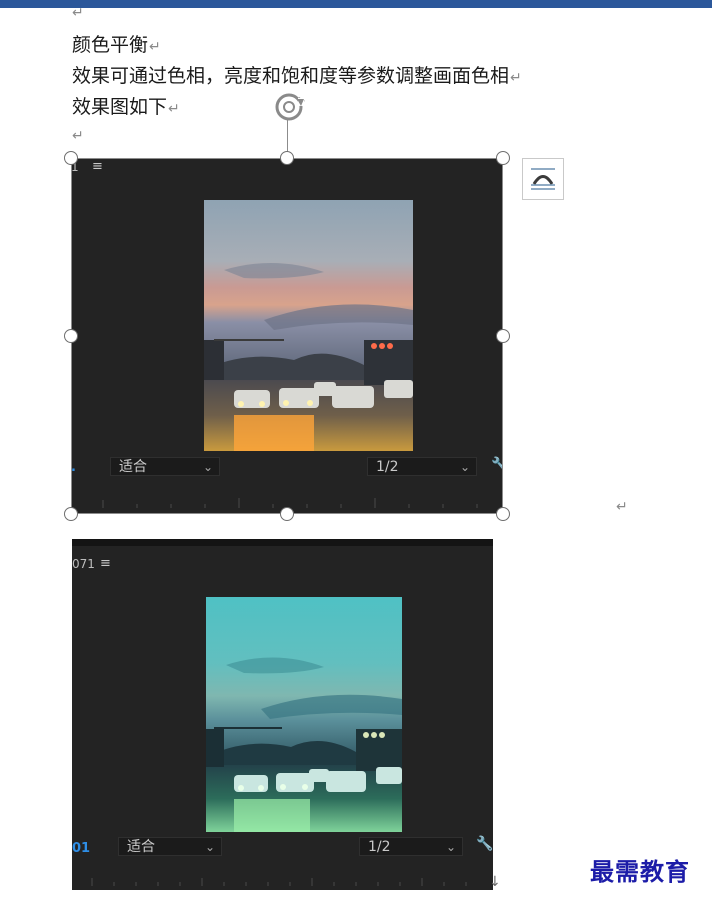 The height and width of the screenshot is (900, 712). I want to click on line-break-mark: ↓, so click(495, 882).